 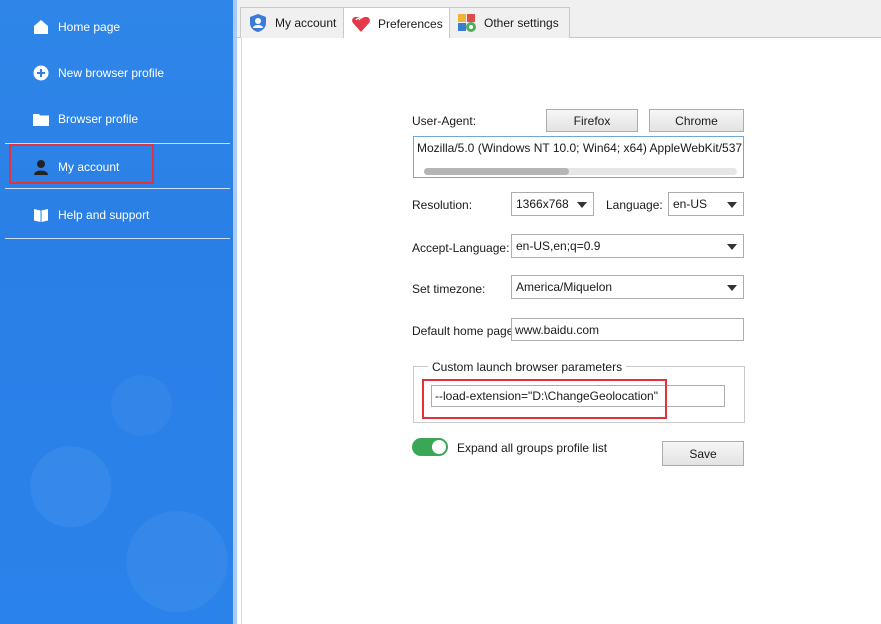 I want to click on expand-groups-toggle, so click(x=430, y=447).